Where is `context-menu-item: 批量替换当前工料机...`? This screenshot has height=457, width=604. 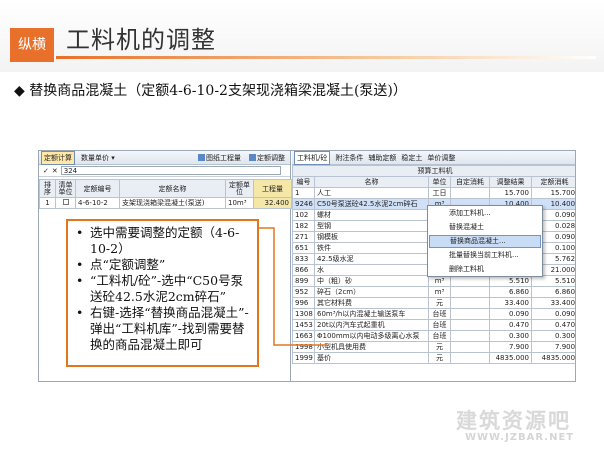
context-menu-item: 批量替换当前工料机... is located at coordinates (485, 255).